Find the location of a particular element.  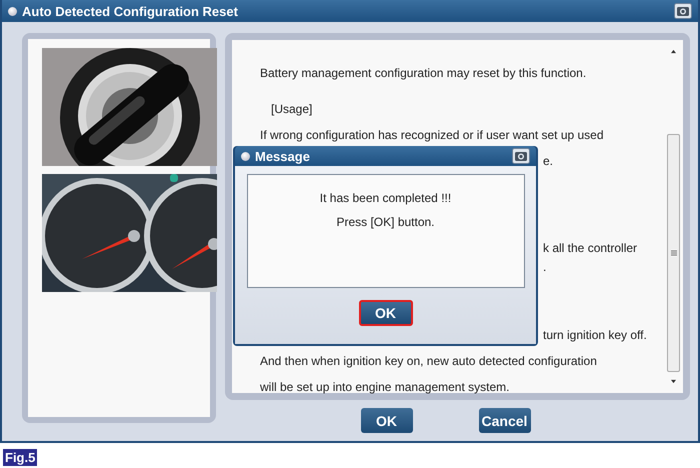

description-text: . is located at coordinates (544, 267).